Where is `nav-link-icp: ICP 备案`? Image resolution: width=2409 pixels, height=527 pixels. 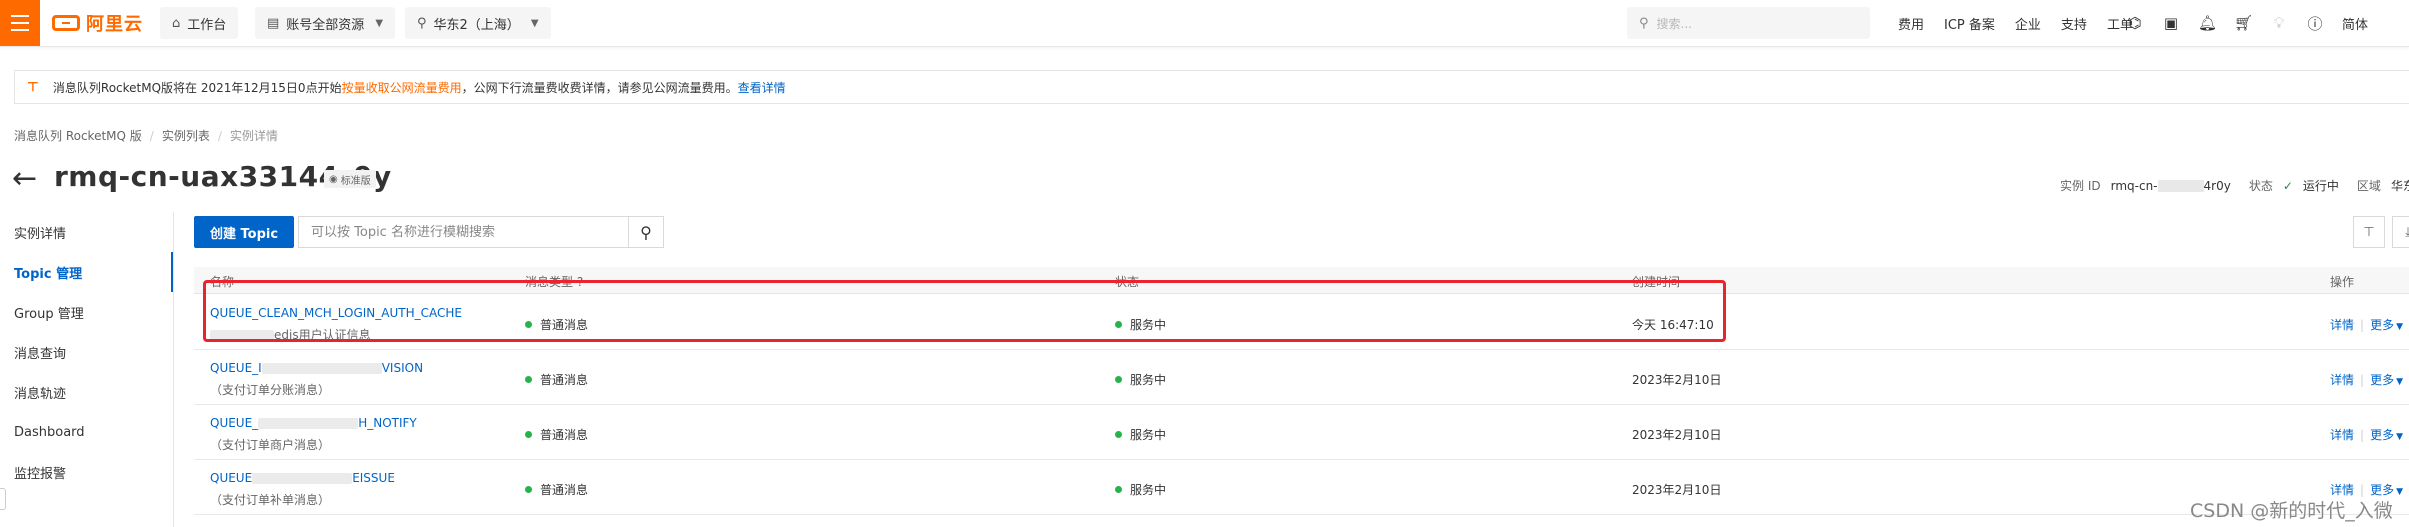 nav-link-icp: ICP 备案 is located at coordinates (1969, 23).